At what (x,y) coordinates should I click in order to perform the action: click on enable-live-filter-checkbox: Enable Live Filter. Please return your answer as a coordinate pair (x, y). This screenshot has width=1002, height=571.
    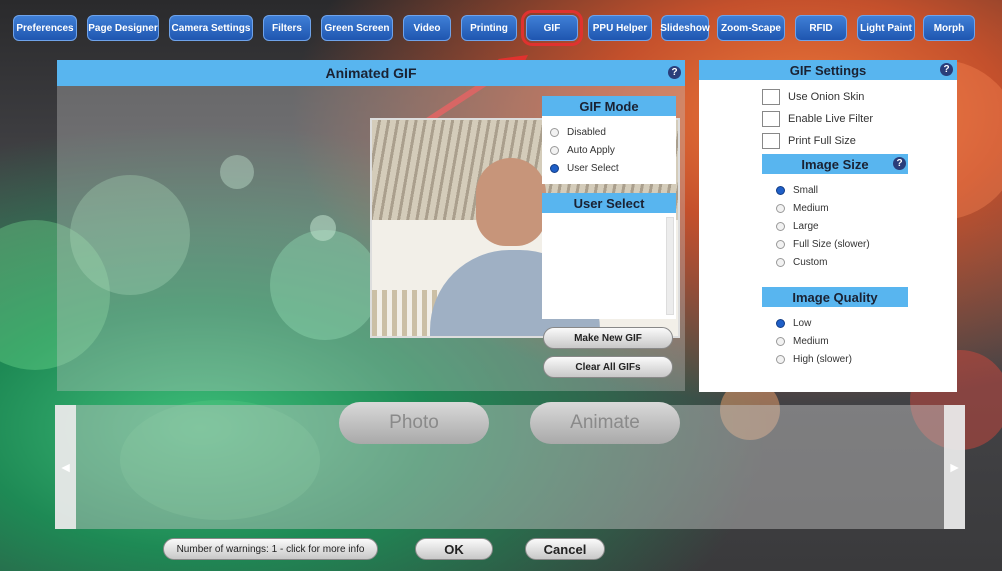
    Looking at the image, I should click on (817, 119).